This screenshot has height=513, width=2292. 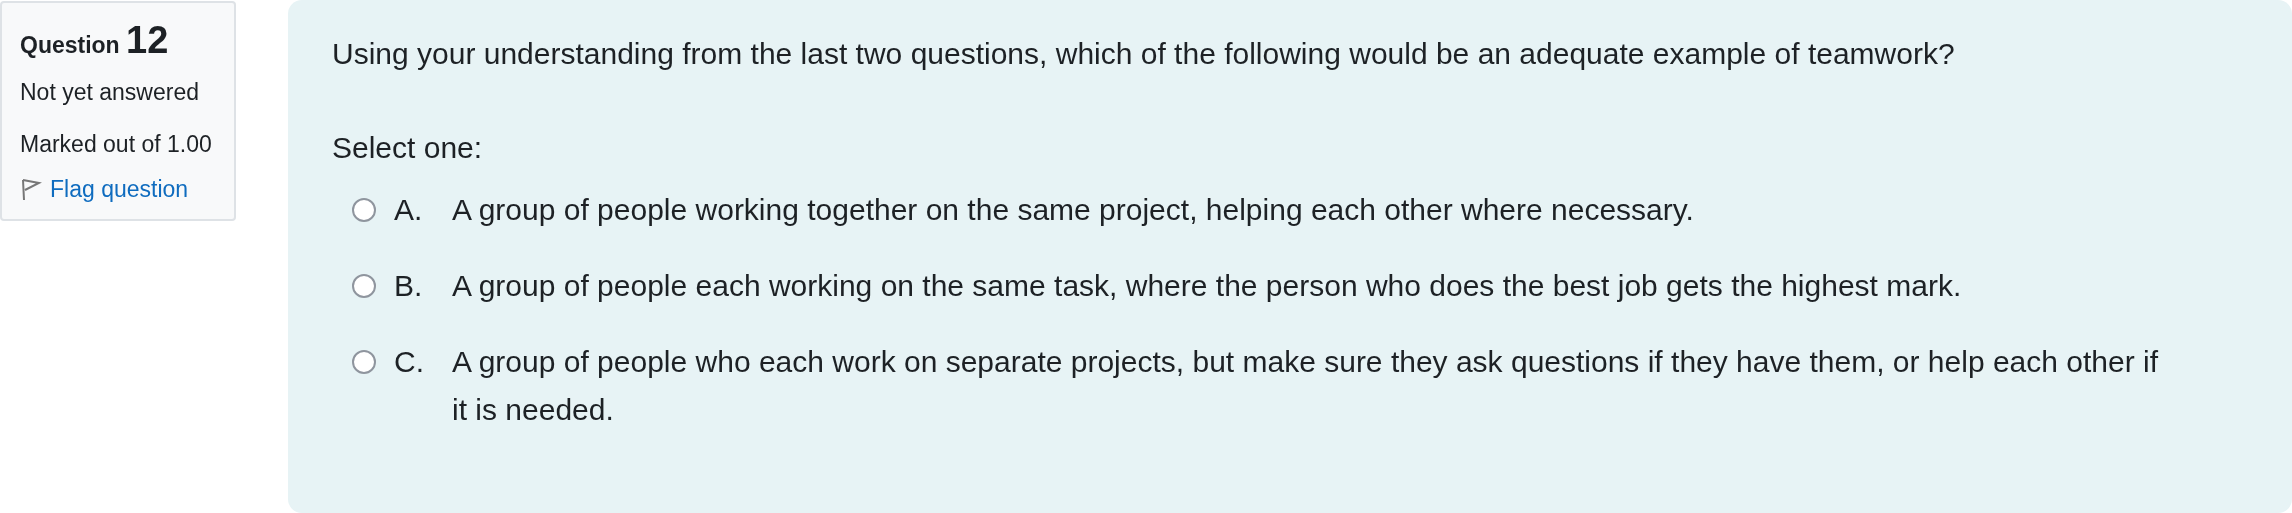 I want to click on answer-status: Not yet answered, so click(x=110, y=92).